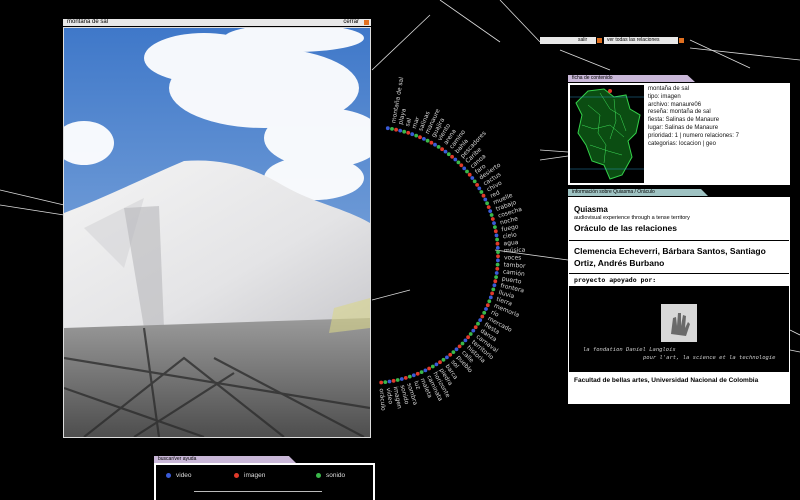  Describe the element at coordinates (351, 22) in the screenshot. I see `viewer-close-button: cerrar` at that location.